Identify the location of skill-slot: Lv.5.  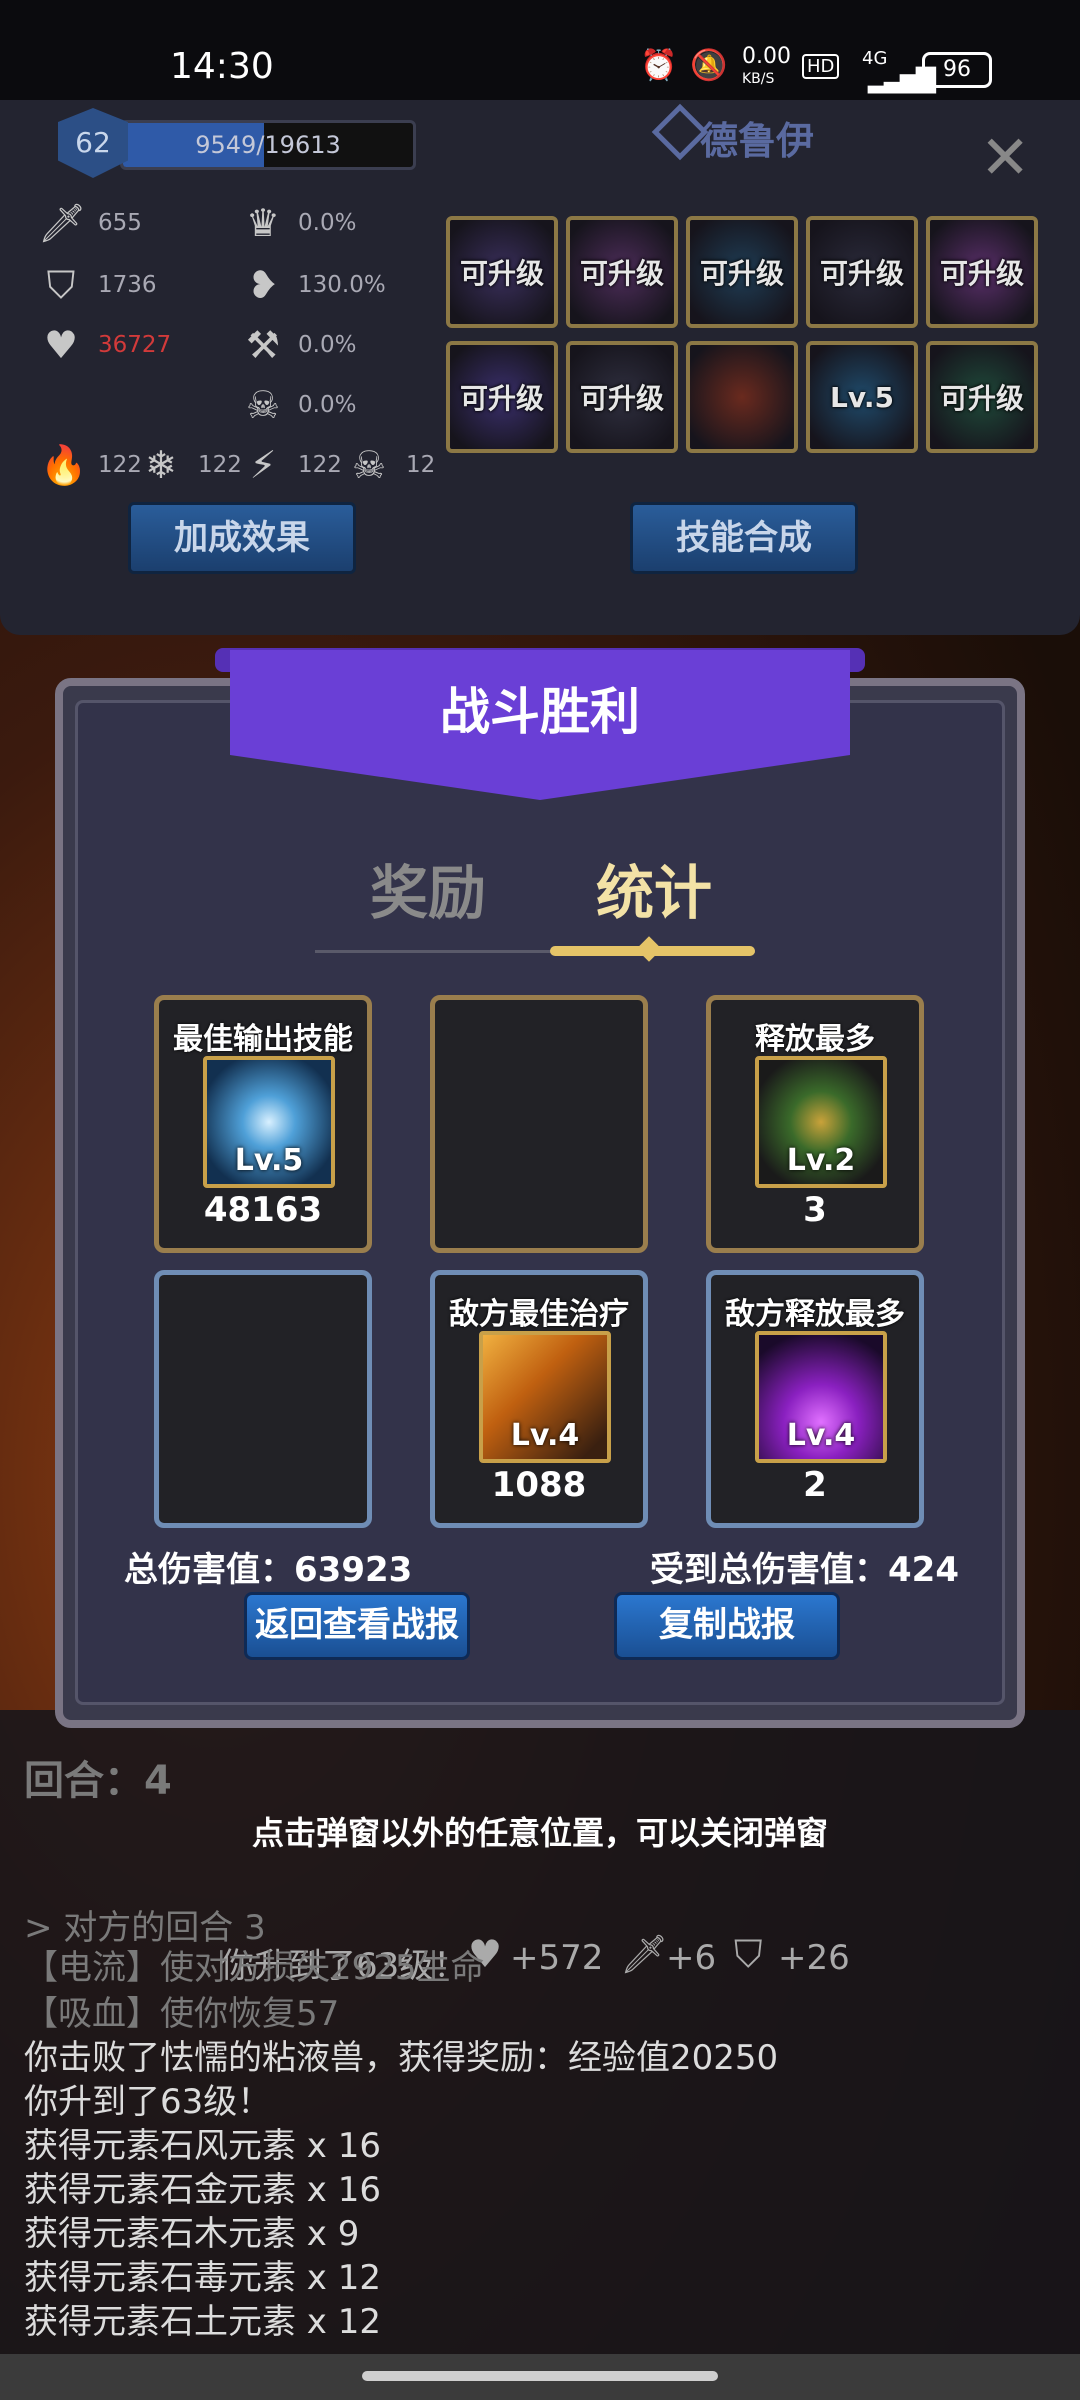
(862, 397).